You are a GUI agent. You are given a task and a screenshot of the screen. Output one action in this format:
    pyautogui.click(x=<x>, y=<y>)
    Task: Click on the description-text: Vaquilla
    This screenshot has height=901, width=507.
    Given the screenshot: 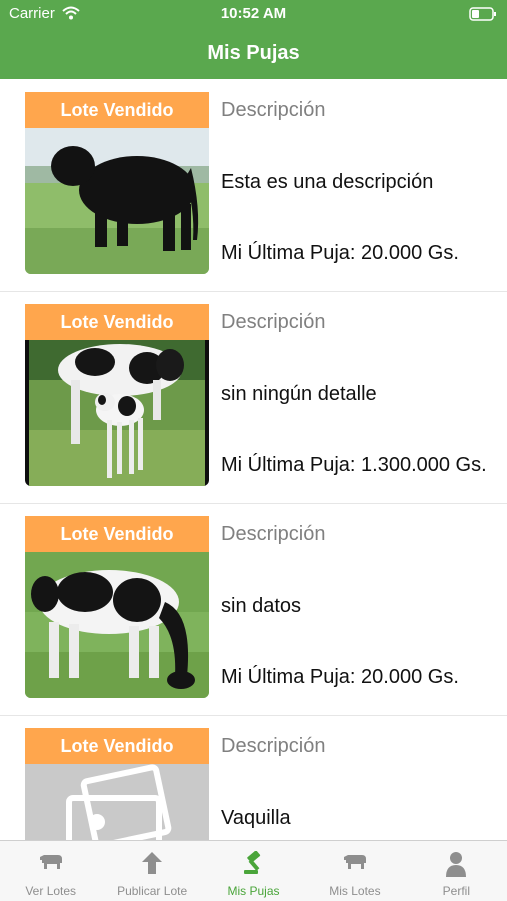 What is the action you would take?
    pyautogui.click(x=256, y=818)
    